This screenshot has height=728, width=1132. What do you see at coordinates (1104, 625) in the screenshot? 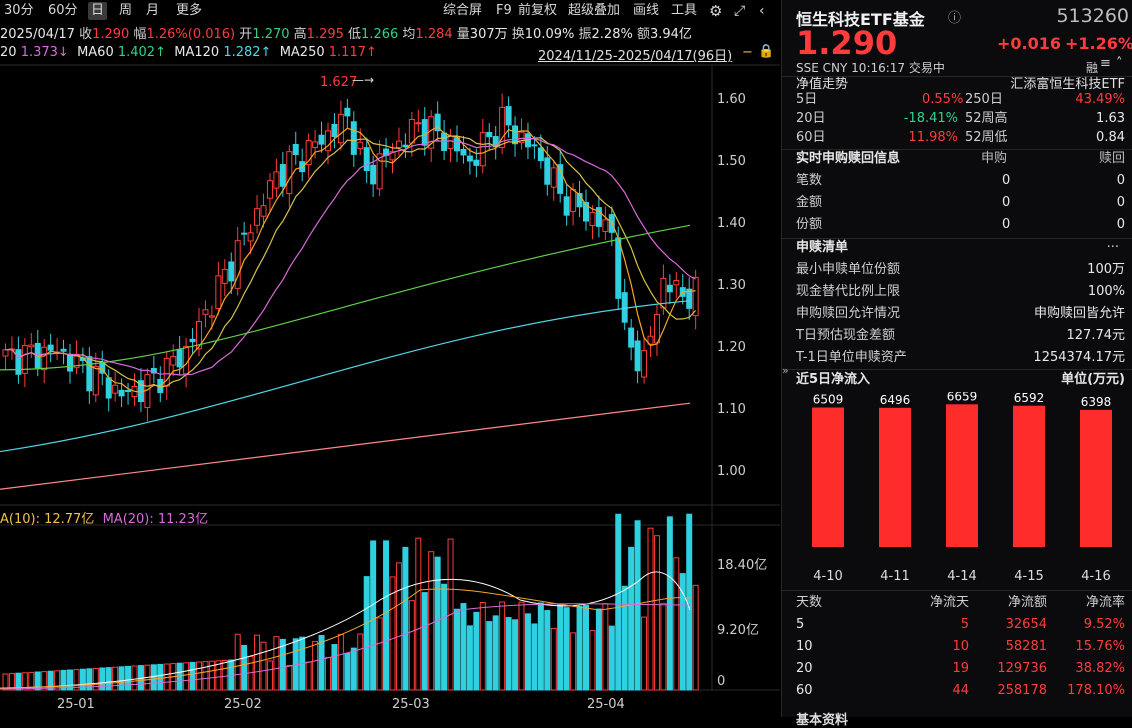
I see `flow-table-cell: 9.52%` at bounding box center [1104, 625].